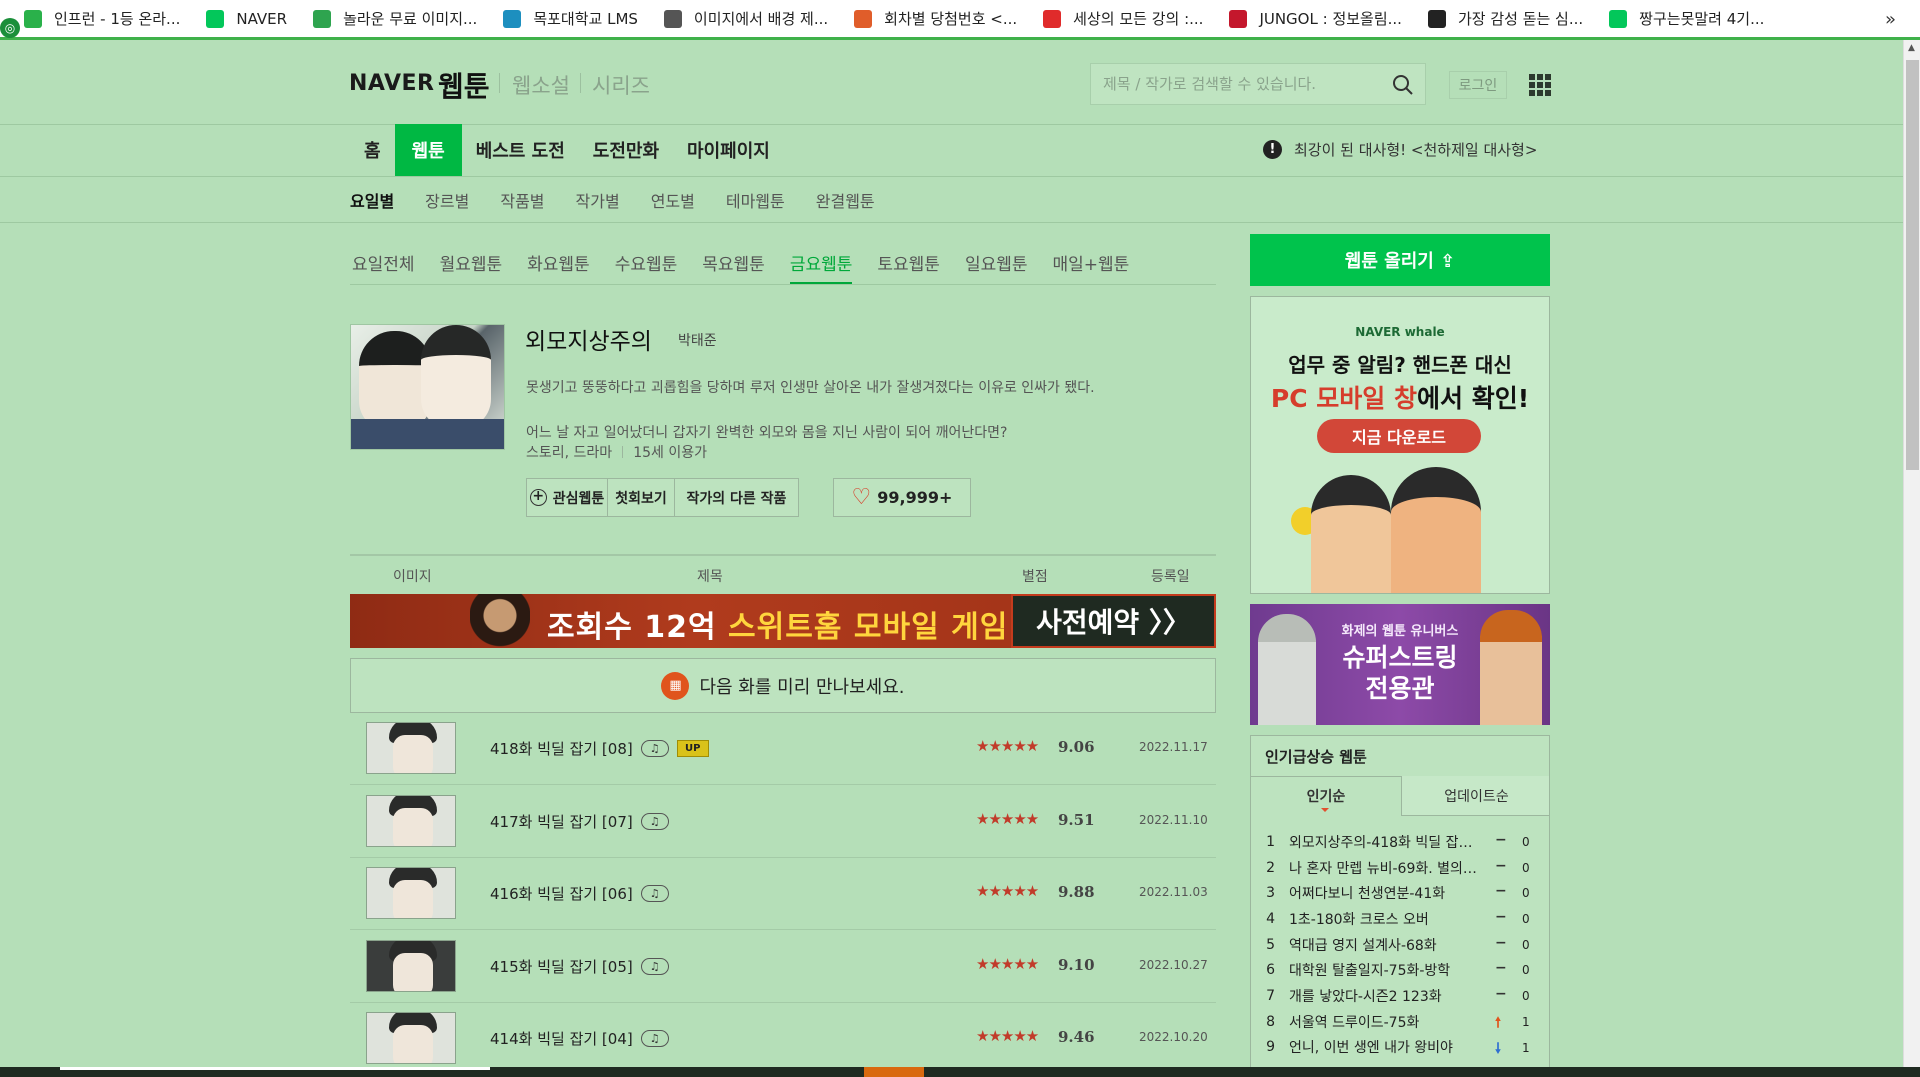 This screenshot has width=1920, height=1077. I want to click on rank-change-count: 1, so click(1526, 1047).